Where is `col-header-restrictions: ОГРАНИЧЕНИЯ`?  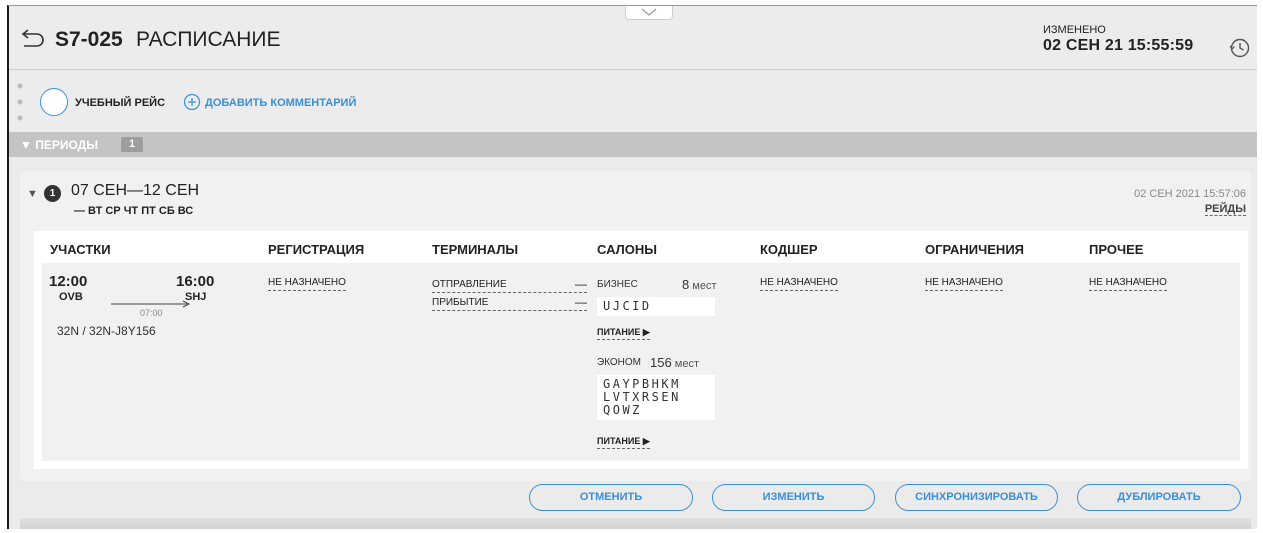
col-header-restrictions: ОГРАНИЧЕНИЯ is located at coordinates (975, 249).